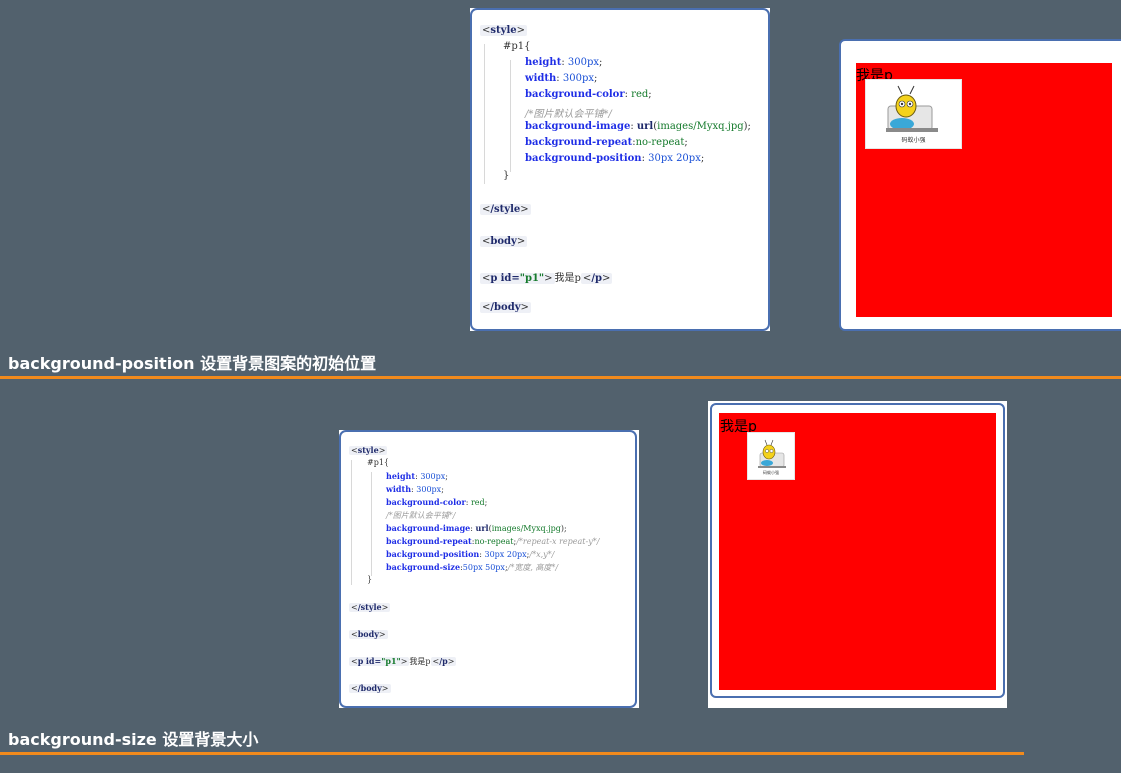  What do you see at coordinates (483, 567) in the screenshot?
I see `val-bgsize: 50px 50px` at bounding box center [483, 567].